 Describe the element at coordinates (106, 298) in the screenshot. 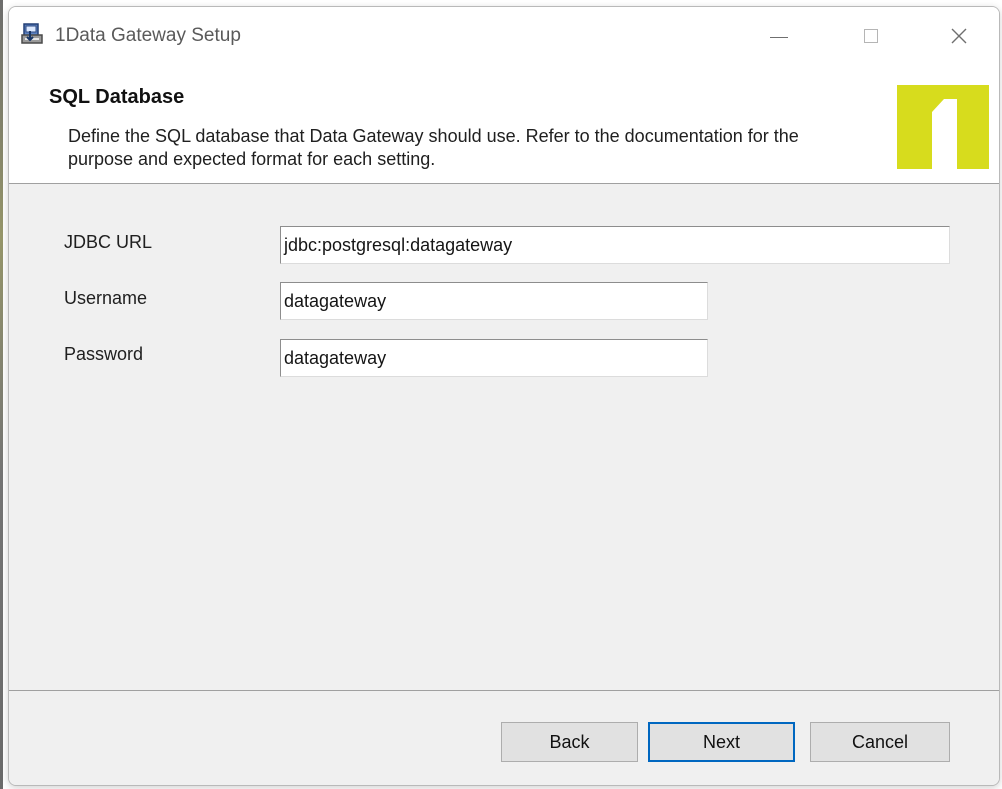

I see `username-label: Username` at that location.